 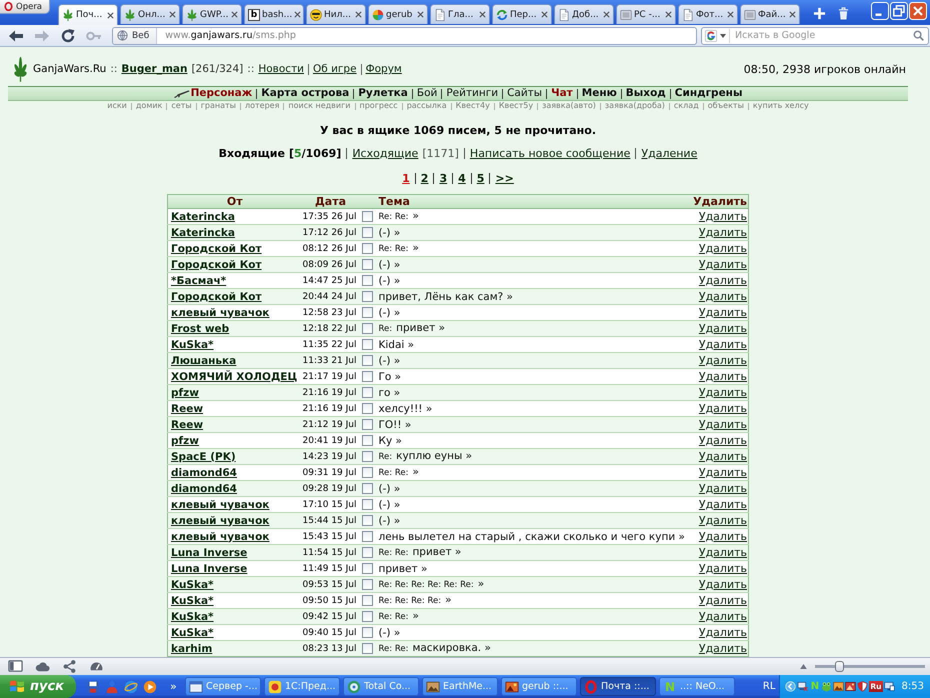 What do you see at coordinates (20, 69) in the screenshot?
I see `leaf-logo-icon` at bounding box center [20, 69].